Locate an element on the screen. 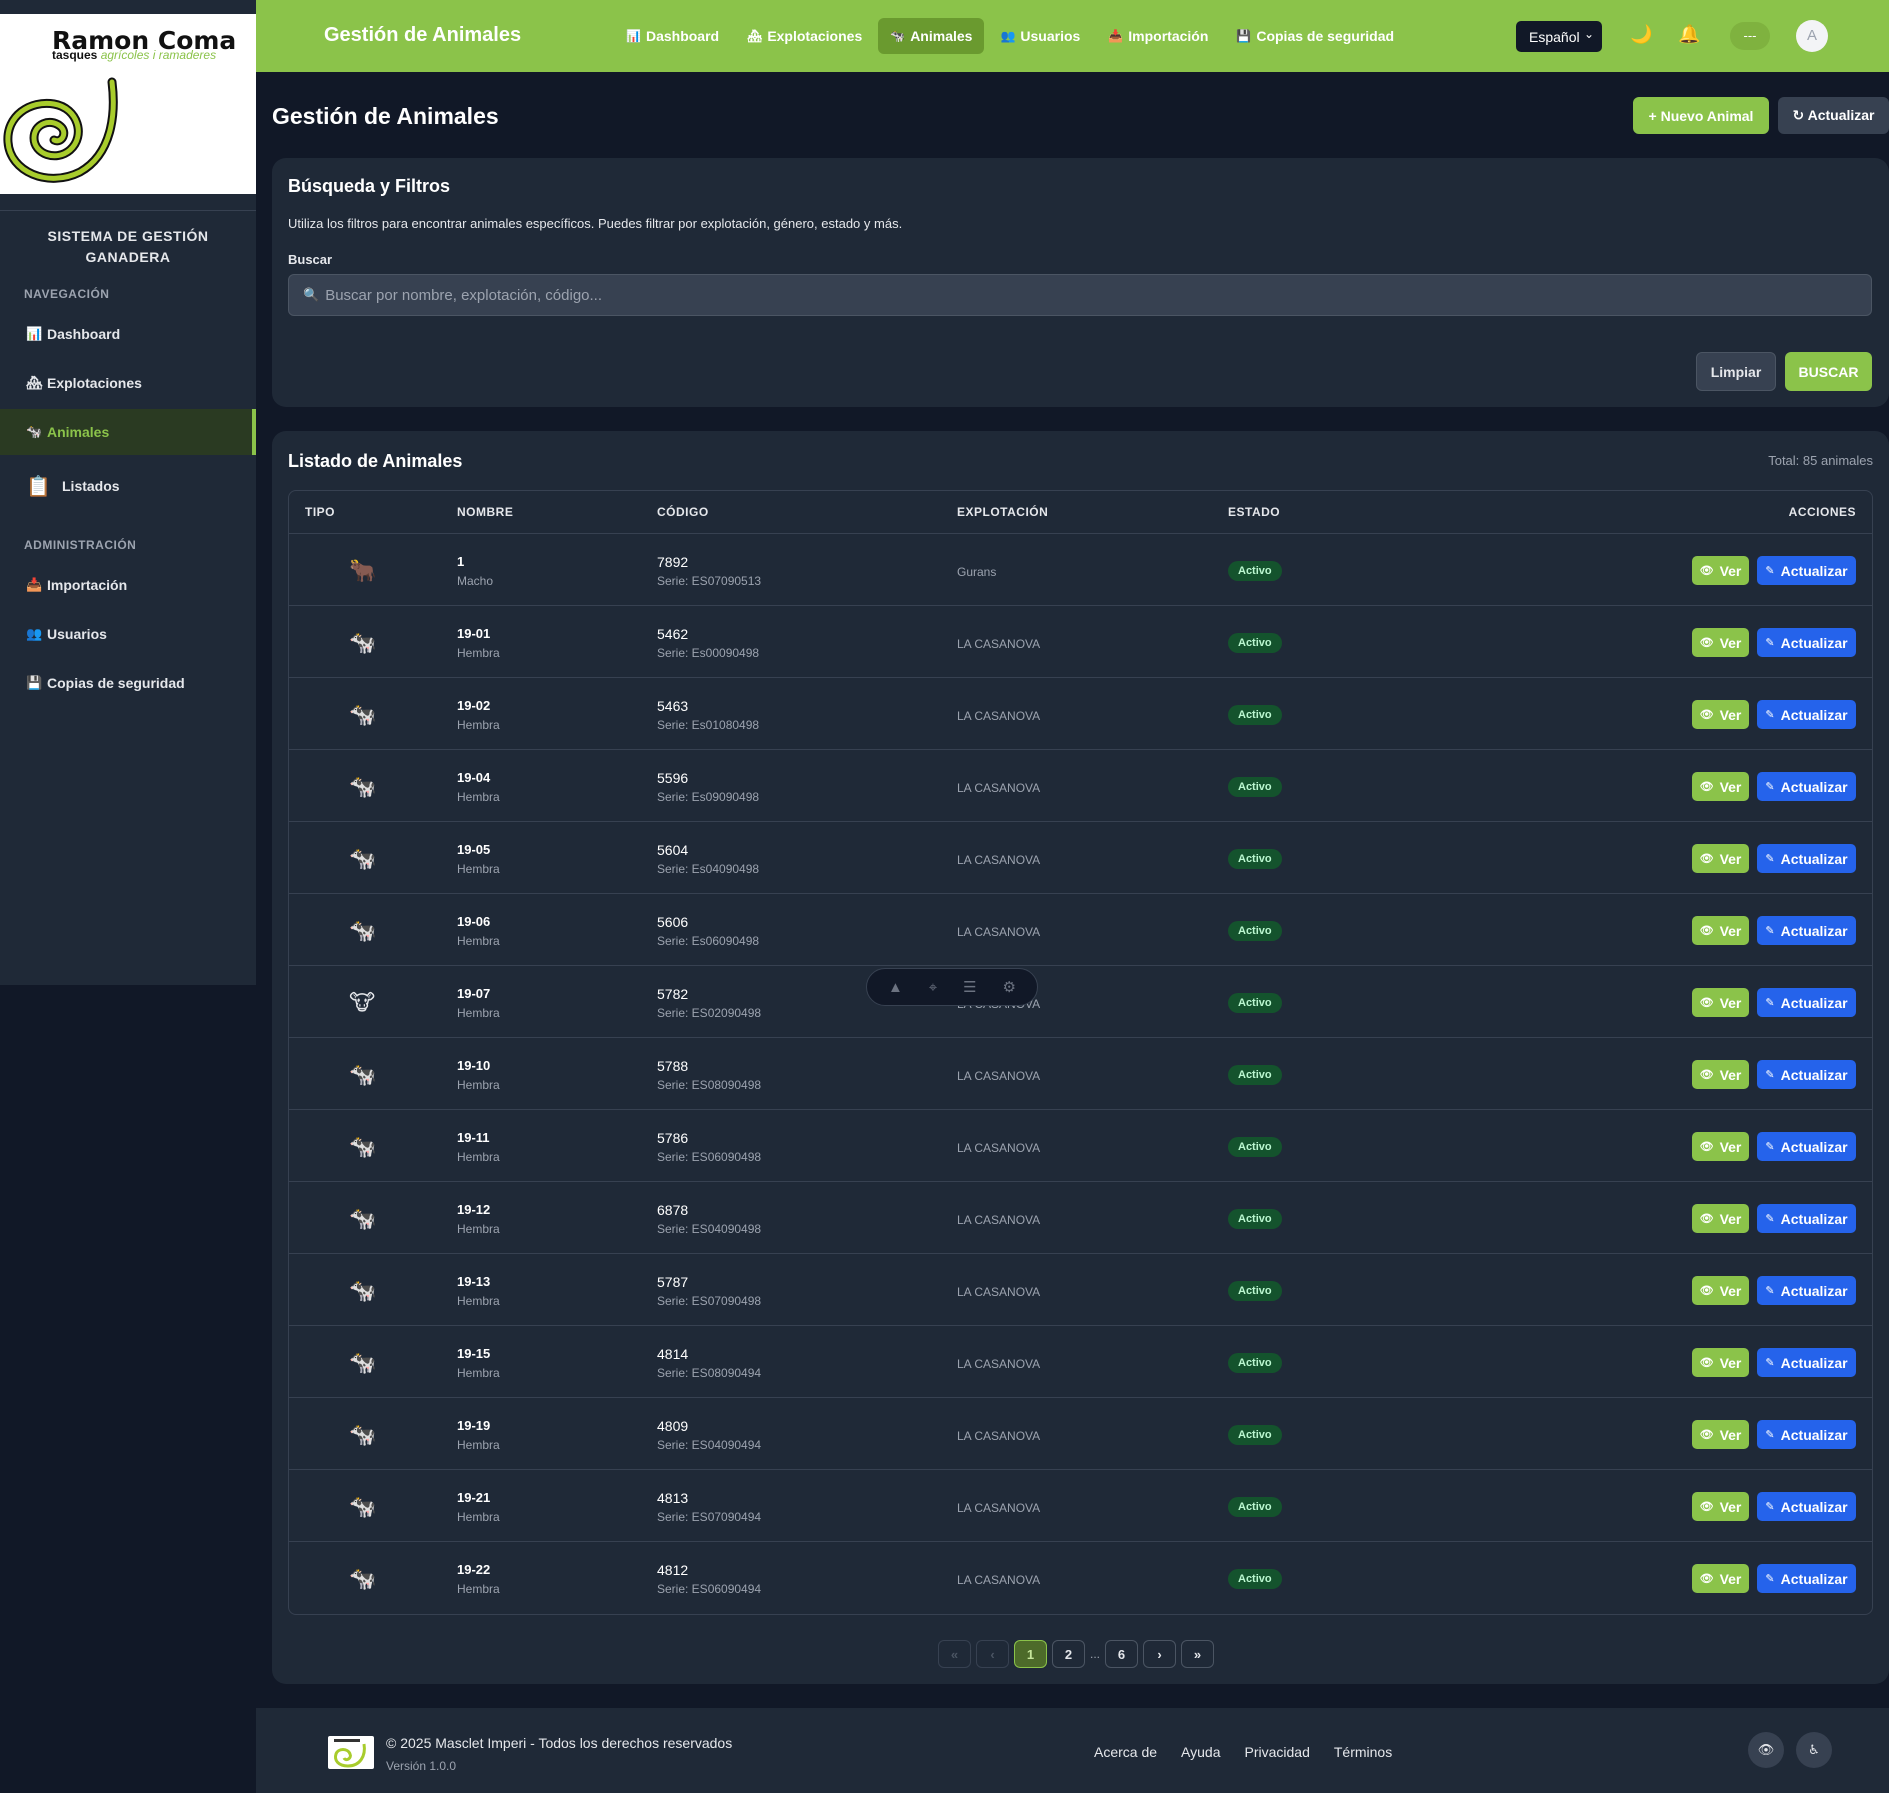 The width and height of the screenshot is (1889, 1793). bell-icon: 🔔 is located at coordinates (1689, 34).